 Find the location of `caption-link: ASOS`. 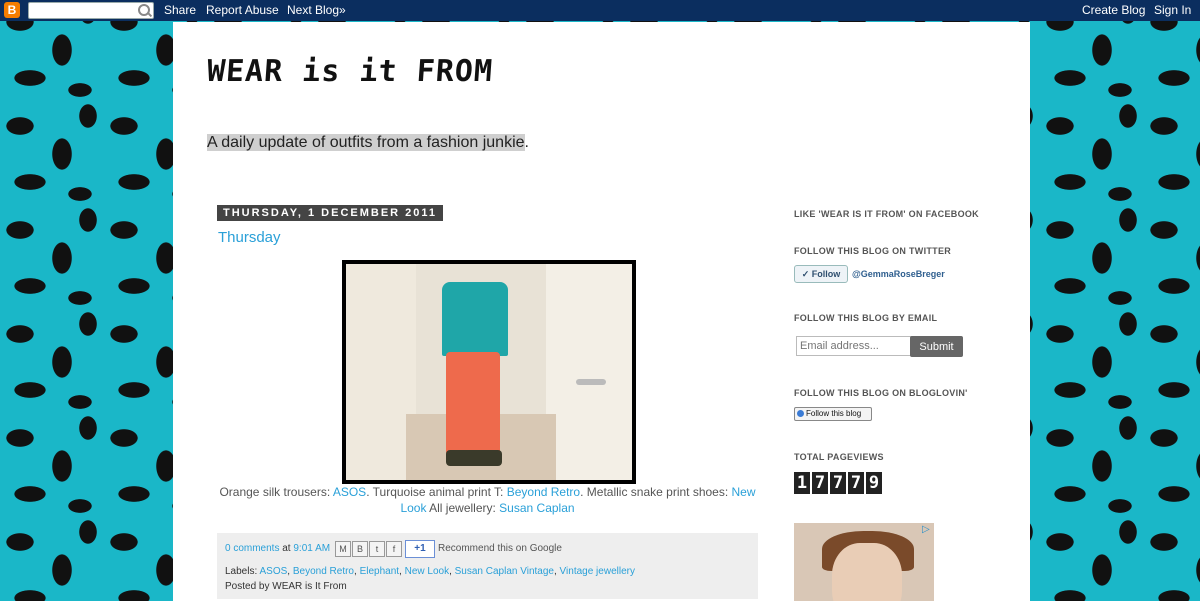

caption-link: ASOS is located at coordinates (349, 492).